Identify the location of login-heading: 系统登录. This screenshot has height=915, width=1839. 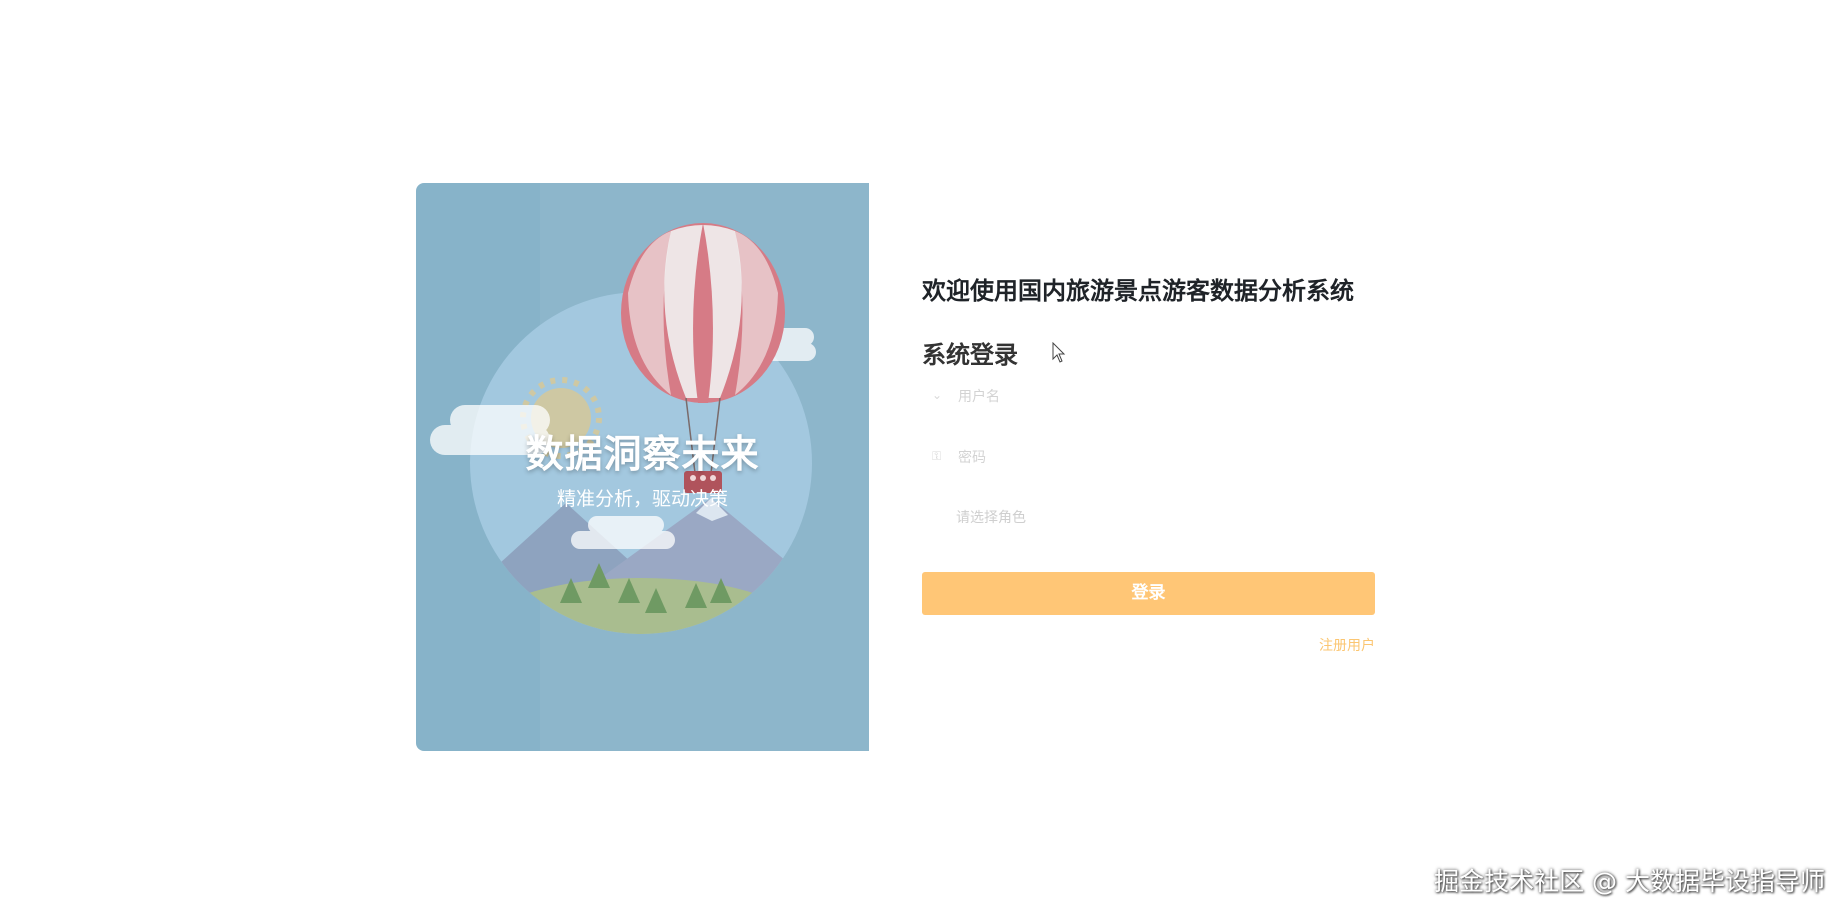
(970, 355).